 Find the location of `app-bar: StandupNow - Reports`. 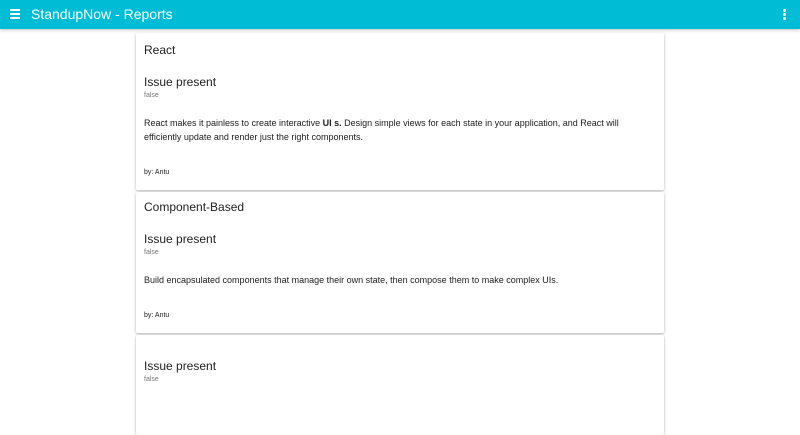

app-bar: StandupNow - Reports is located at coordinates (400, 14).